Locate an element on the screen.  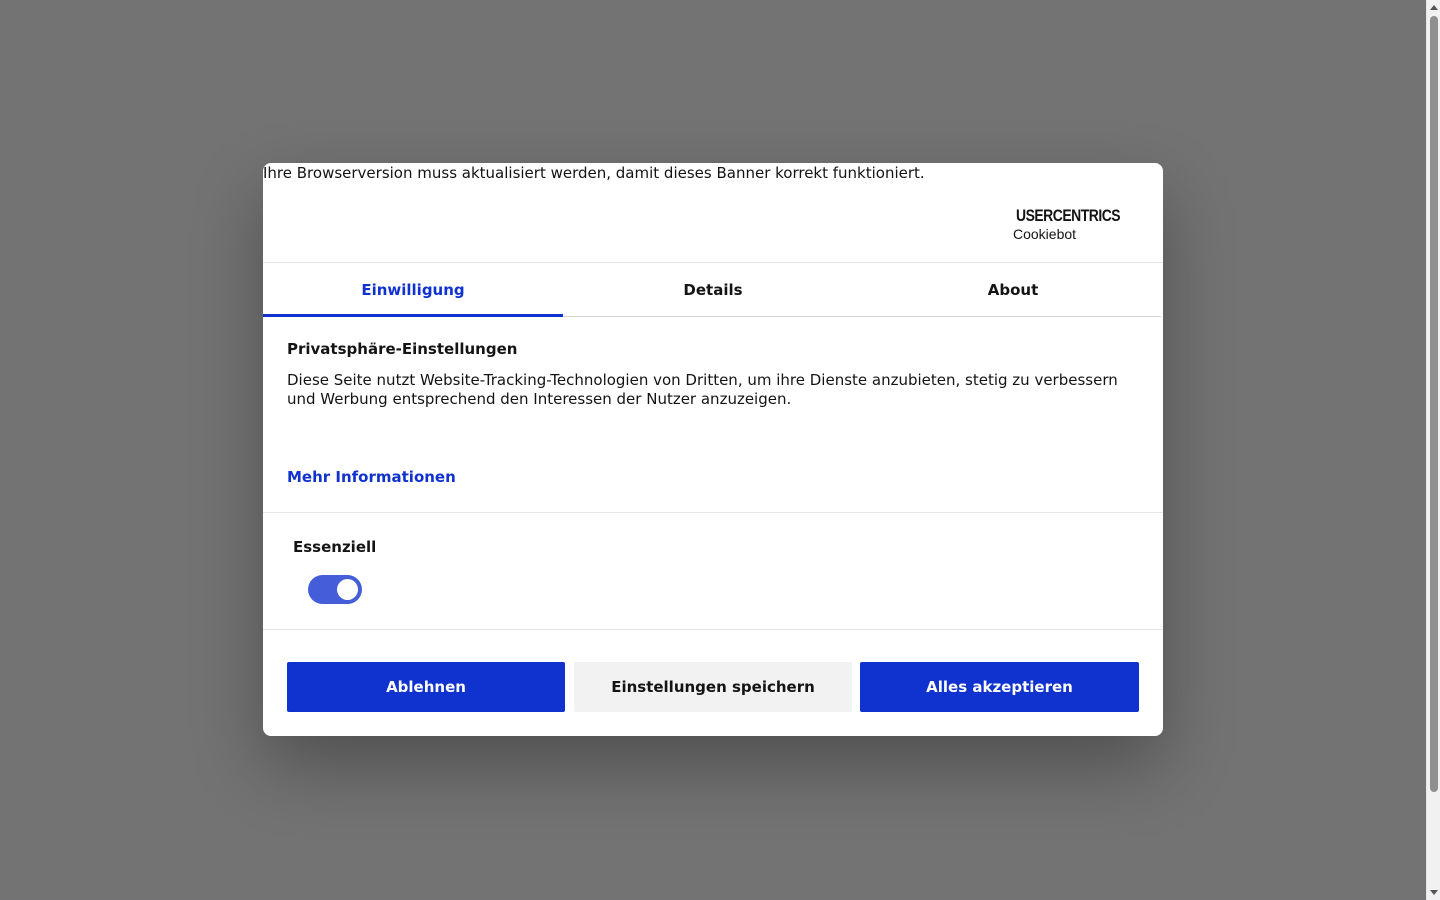
scroll-up-icon is located at coordinates (1434, 7).